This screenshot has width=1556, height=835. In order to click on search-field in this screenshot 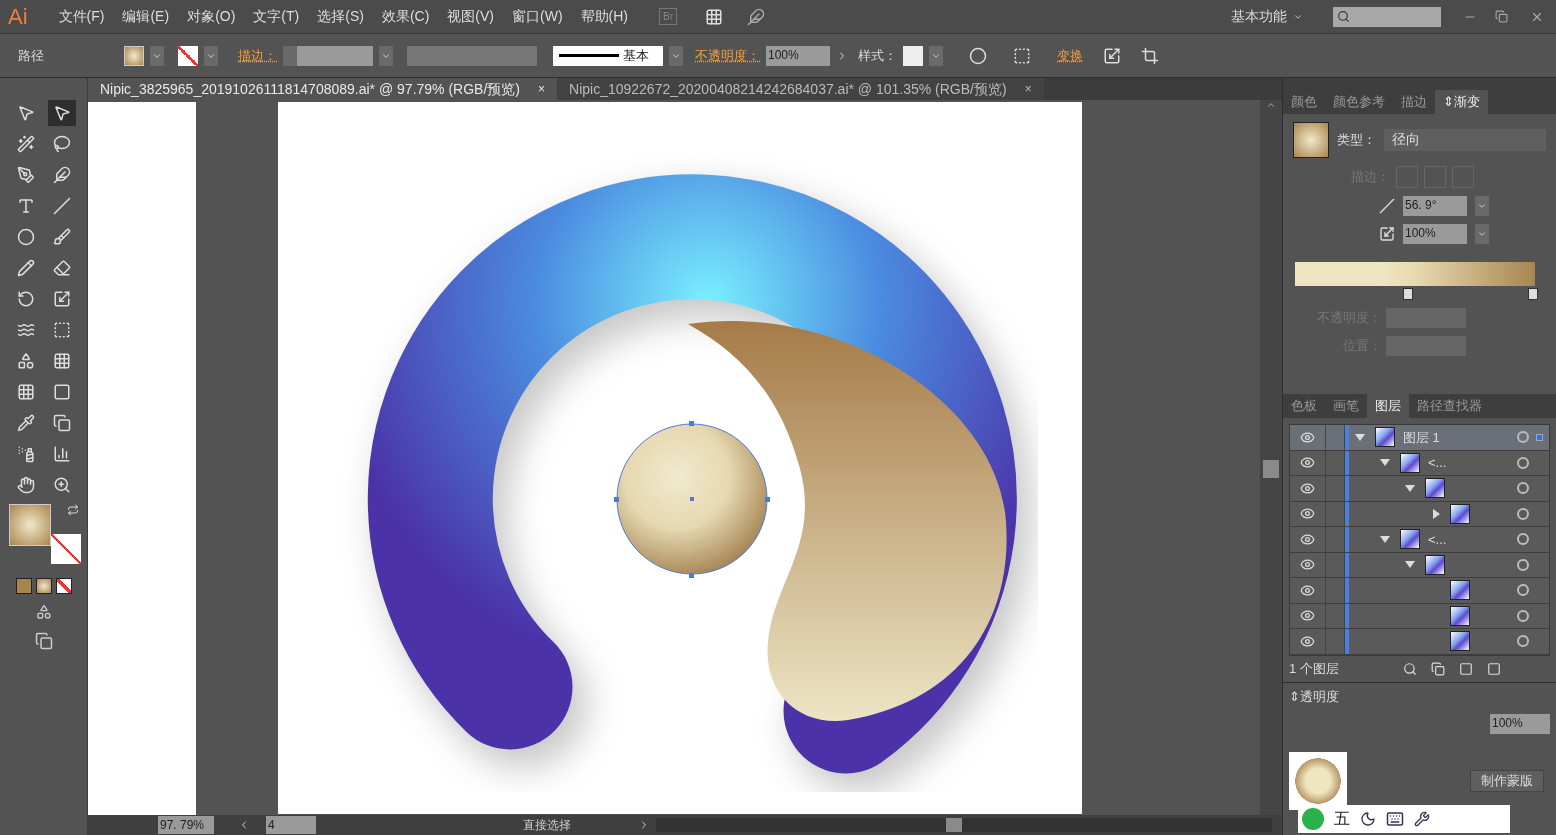, I will do `click(1387, 16)`.